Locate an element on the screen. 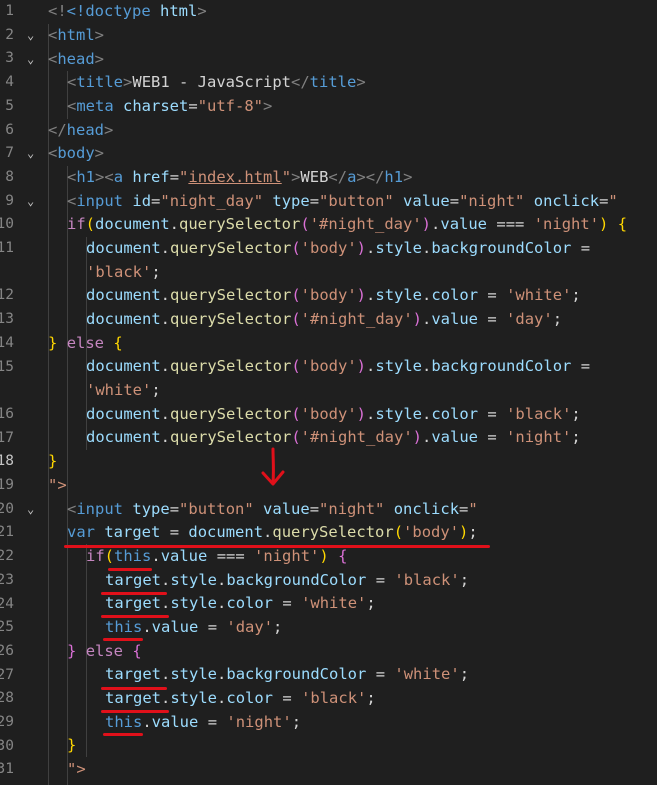  code-line-28: target.style.color = 'black'; is located at coordinates (240, 699).